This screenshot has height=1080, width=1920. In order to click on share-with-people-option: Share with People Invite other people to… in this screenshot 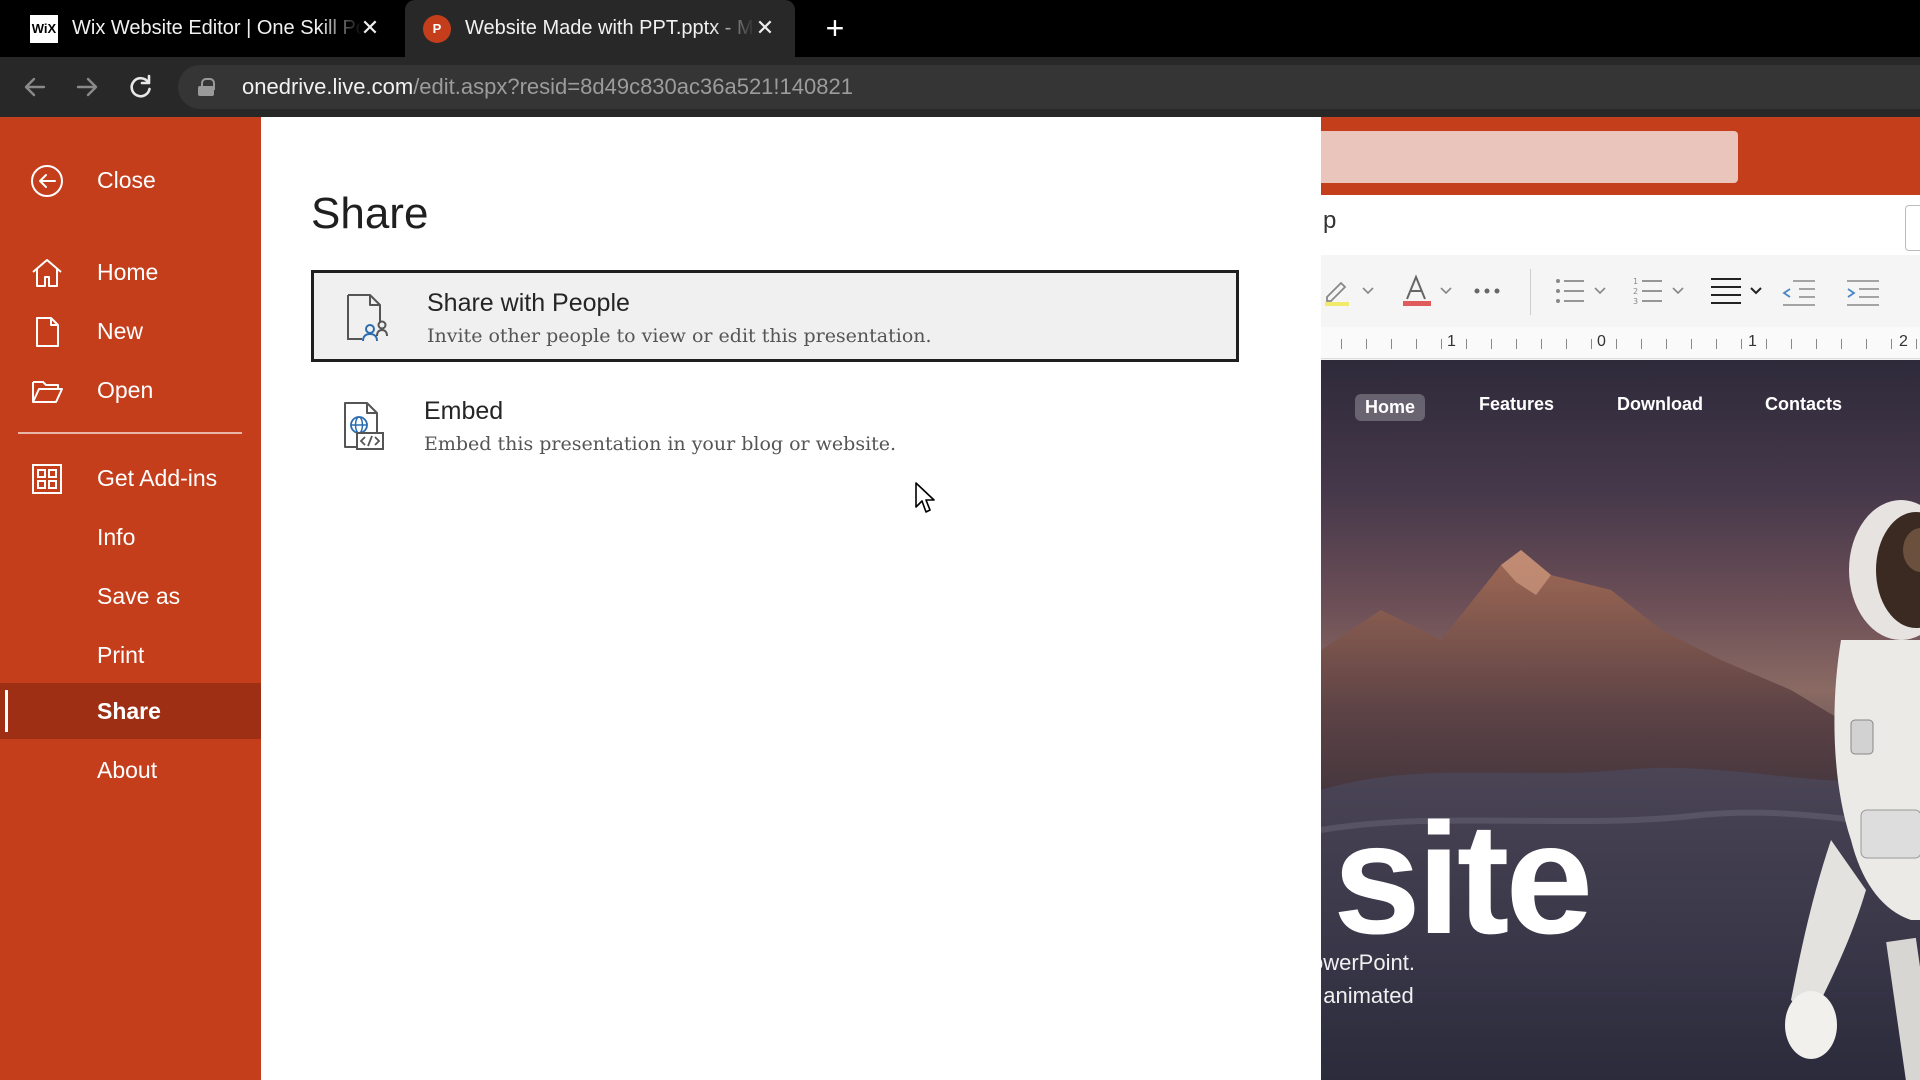, I will do `click(775, 316)`.